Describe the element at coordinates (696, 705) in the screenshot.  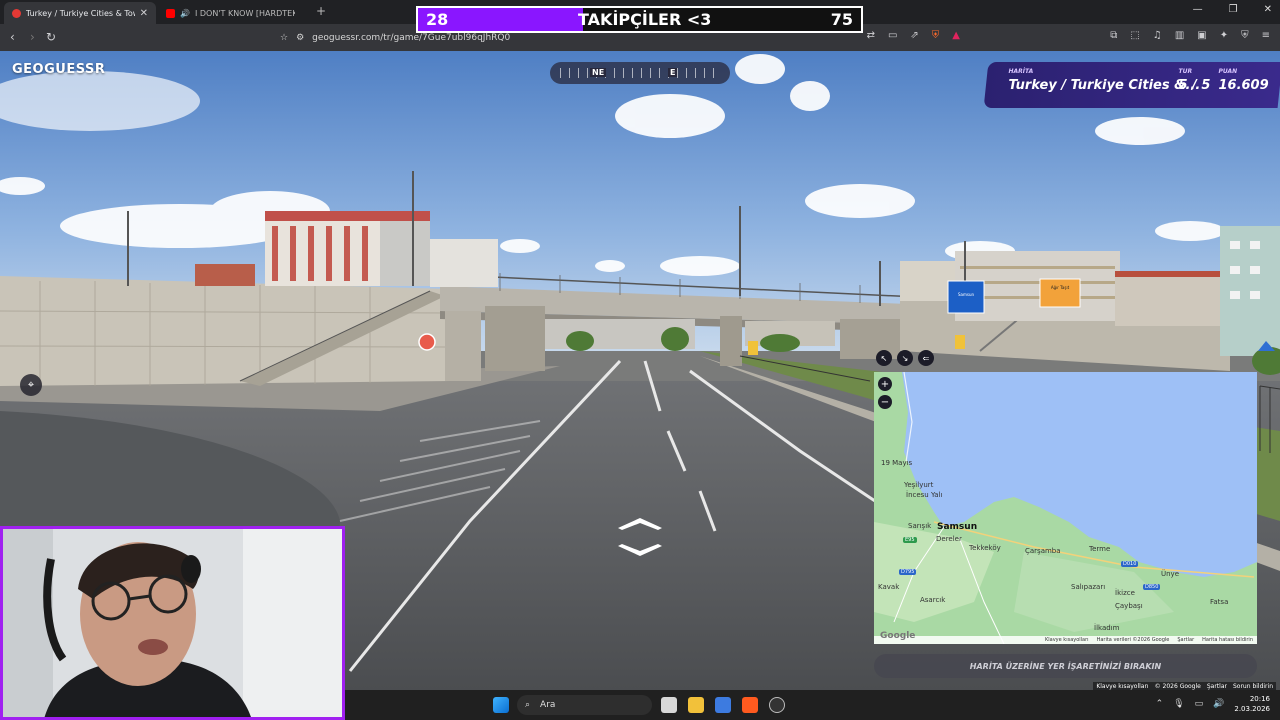
I see `file-explorer-icon` at that location.